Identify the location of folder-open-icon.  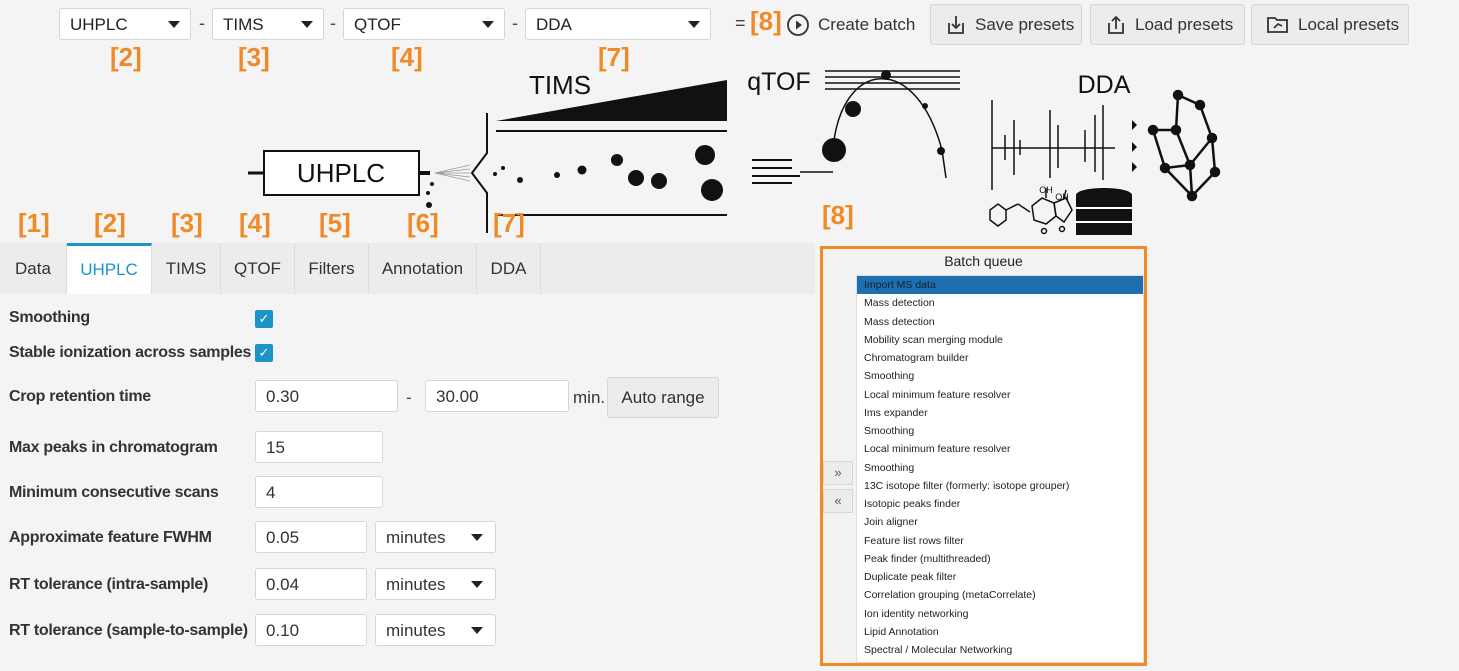
(1277, 24).